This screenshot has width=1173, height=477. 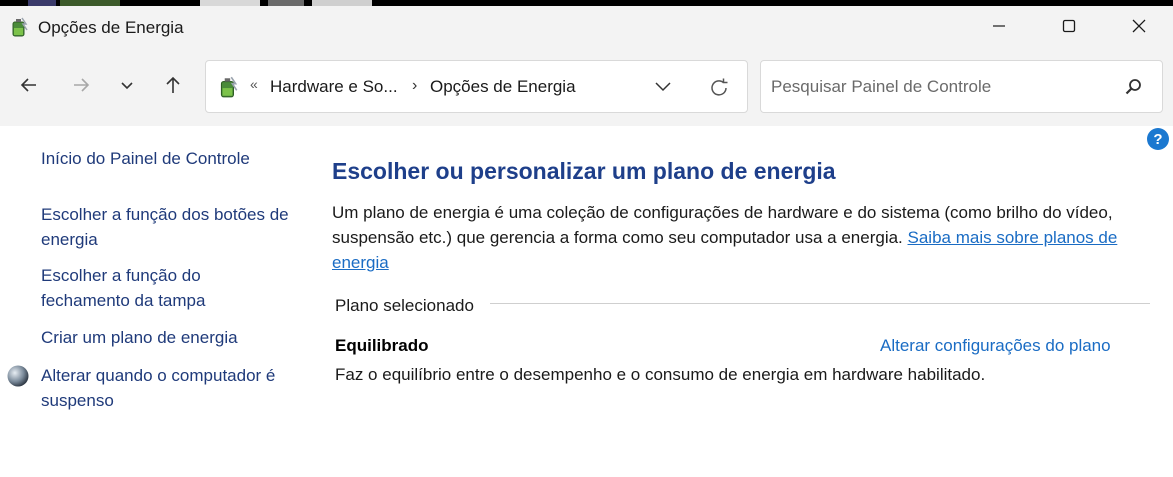 I want to click on arrow-right-icon, so click(x=81, y=87).